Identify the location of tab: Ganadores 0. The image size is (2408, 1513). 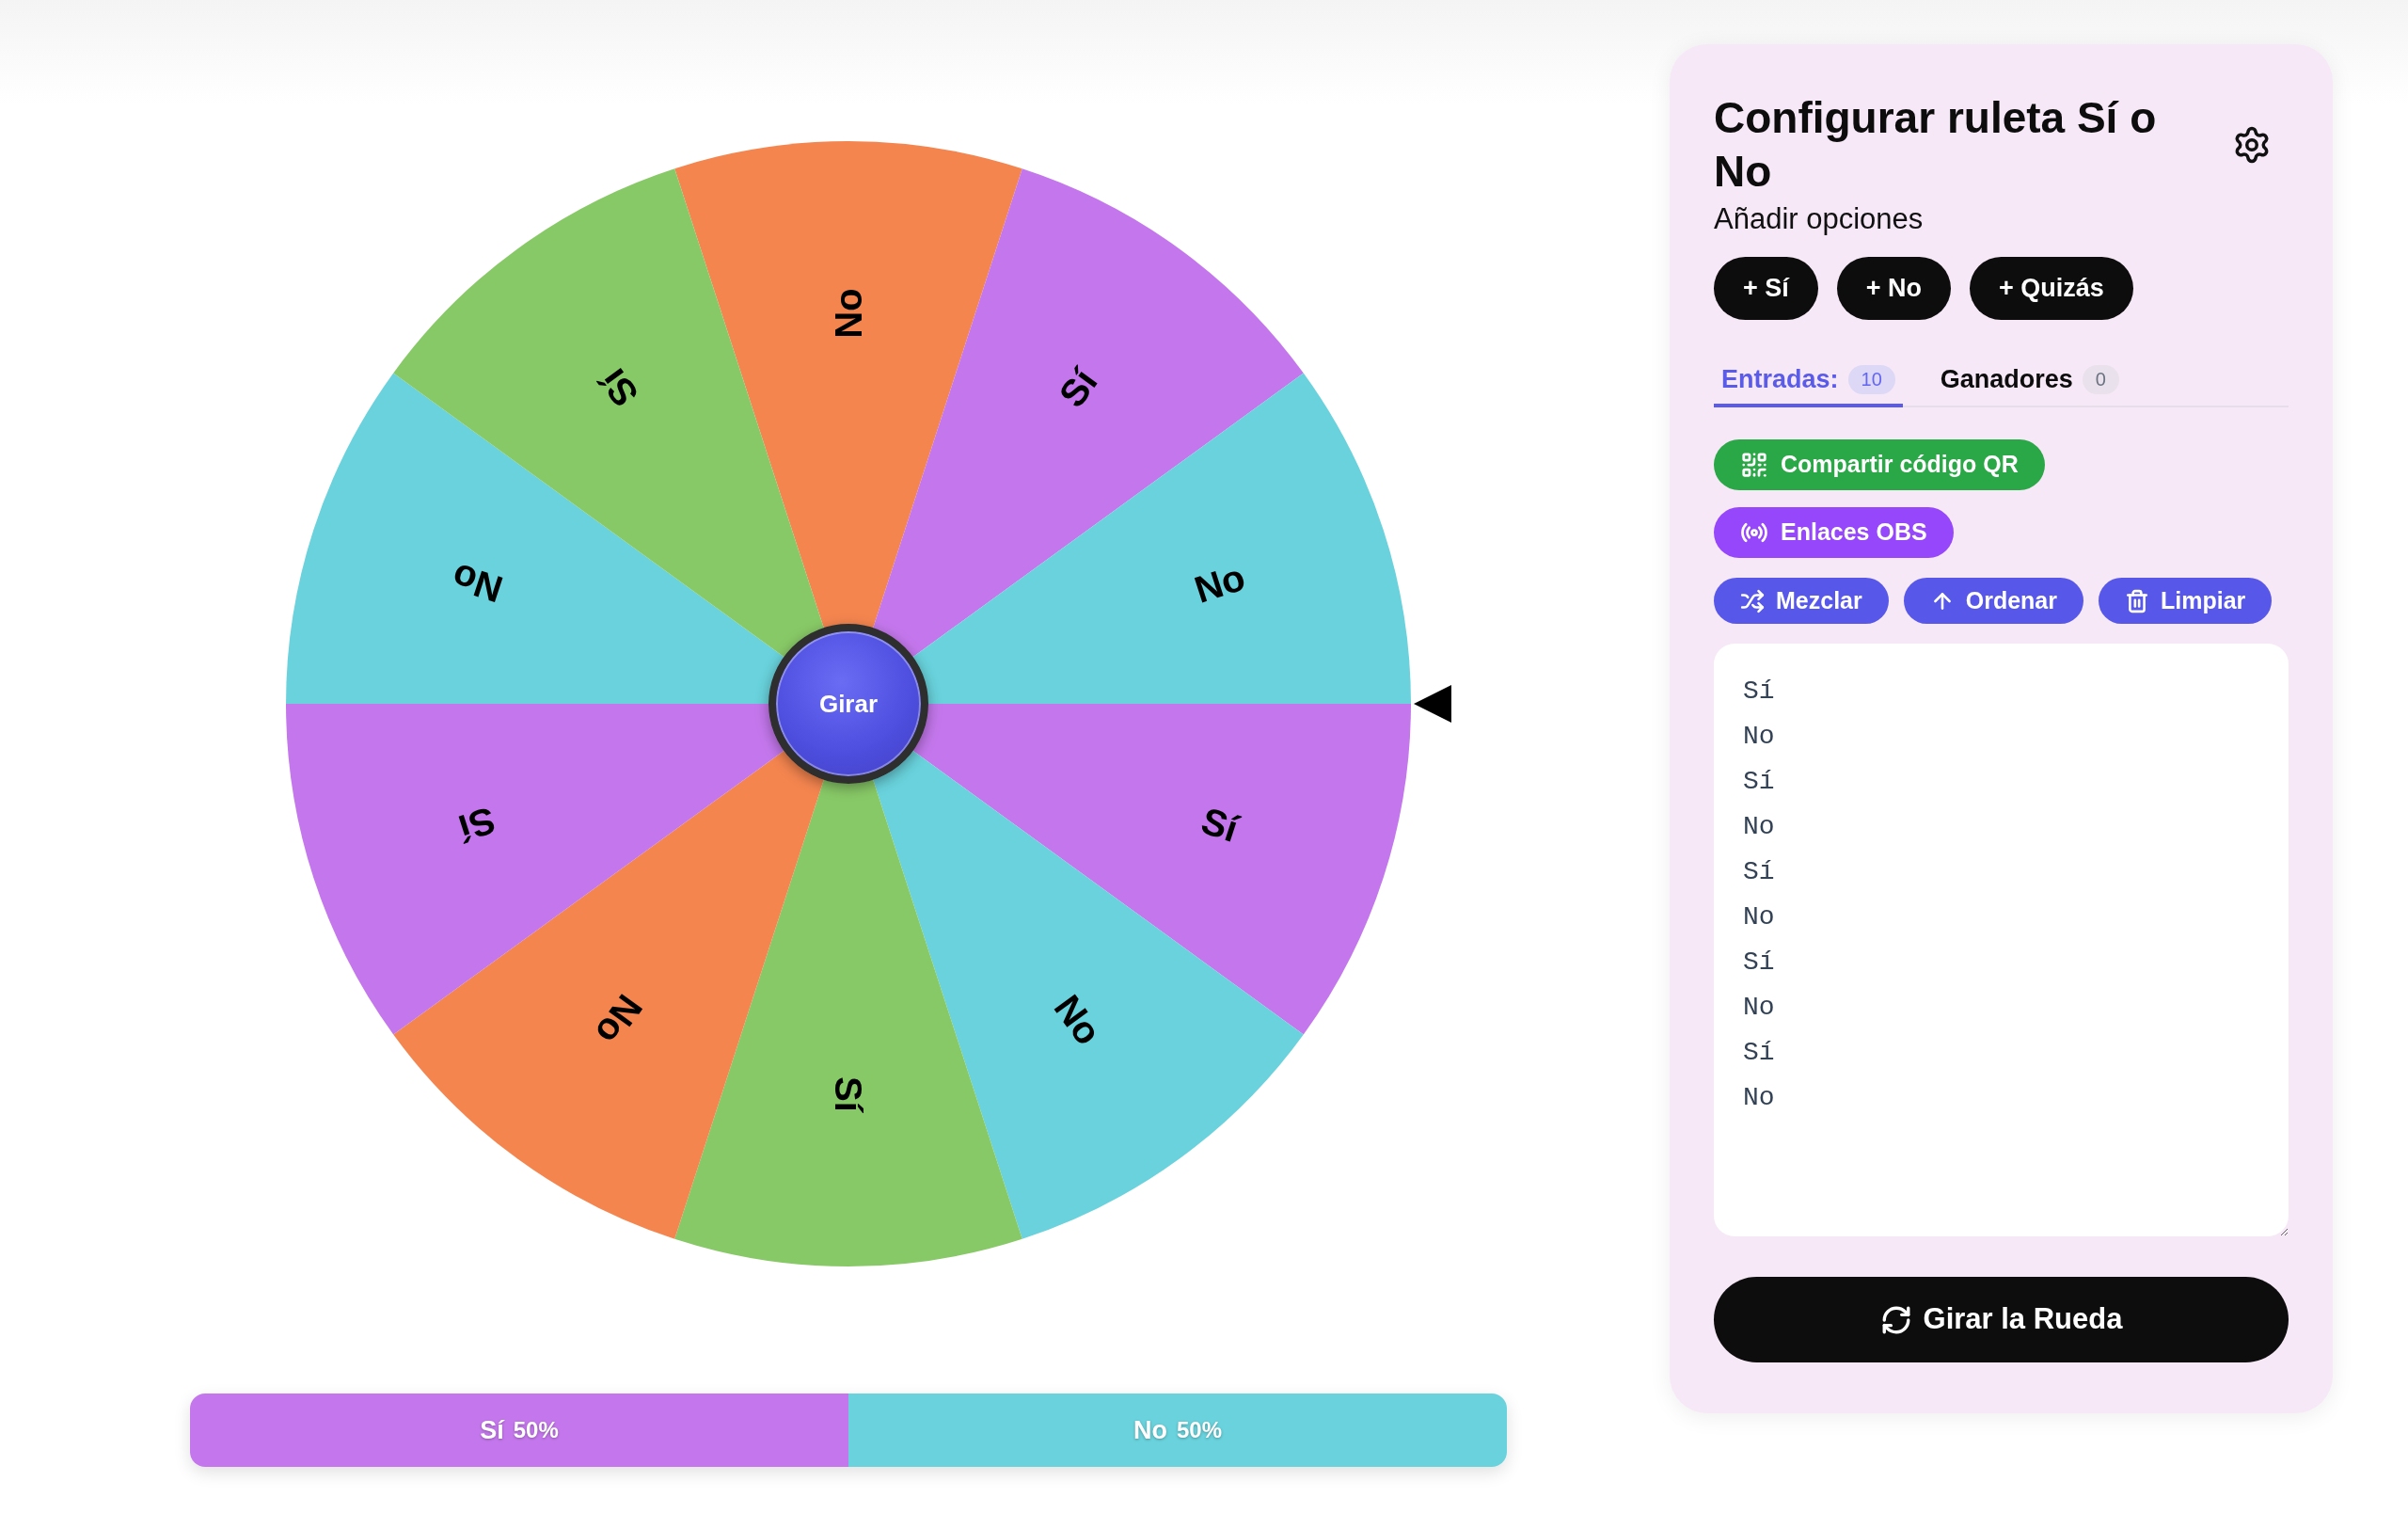
(2030, 381).